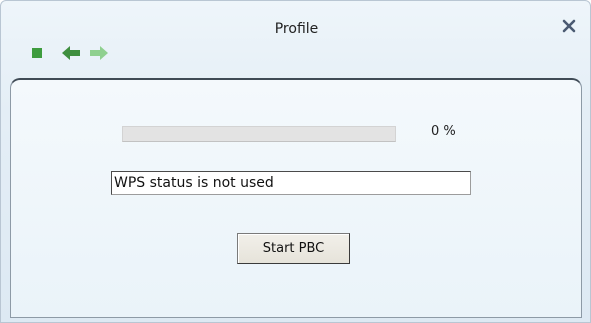  I want to click on close-button, so click(569, 26).